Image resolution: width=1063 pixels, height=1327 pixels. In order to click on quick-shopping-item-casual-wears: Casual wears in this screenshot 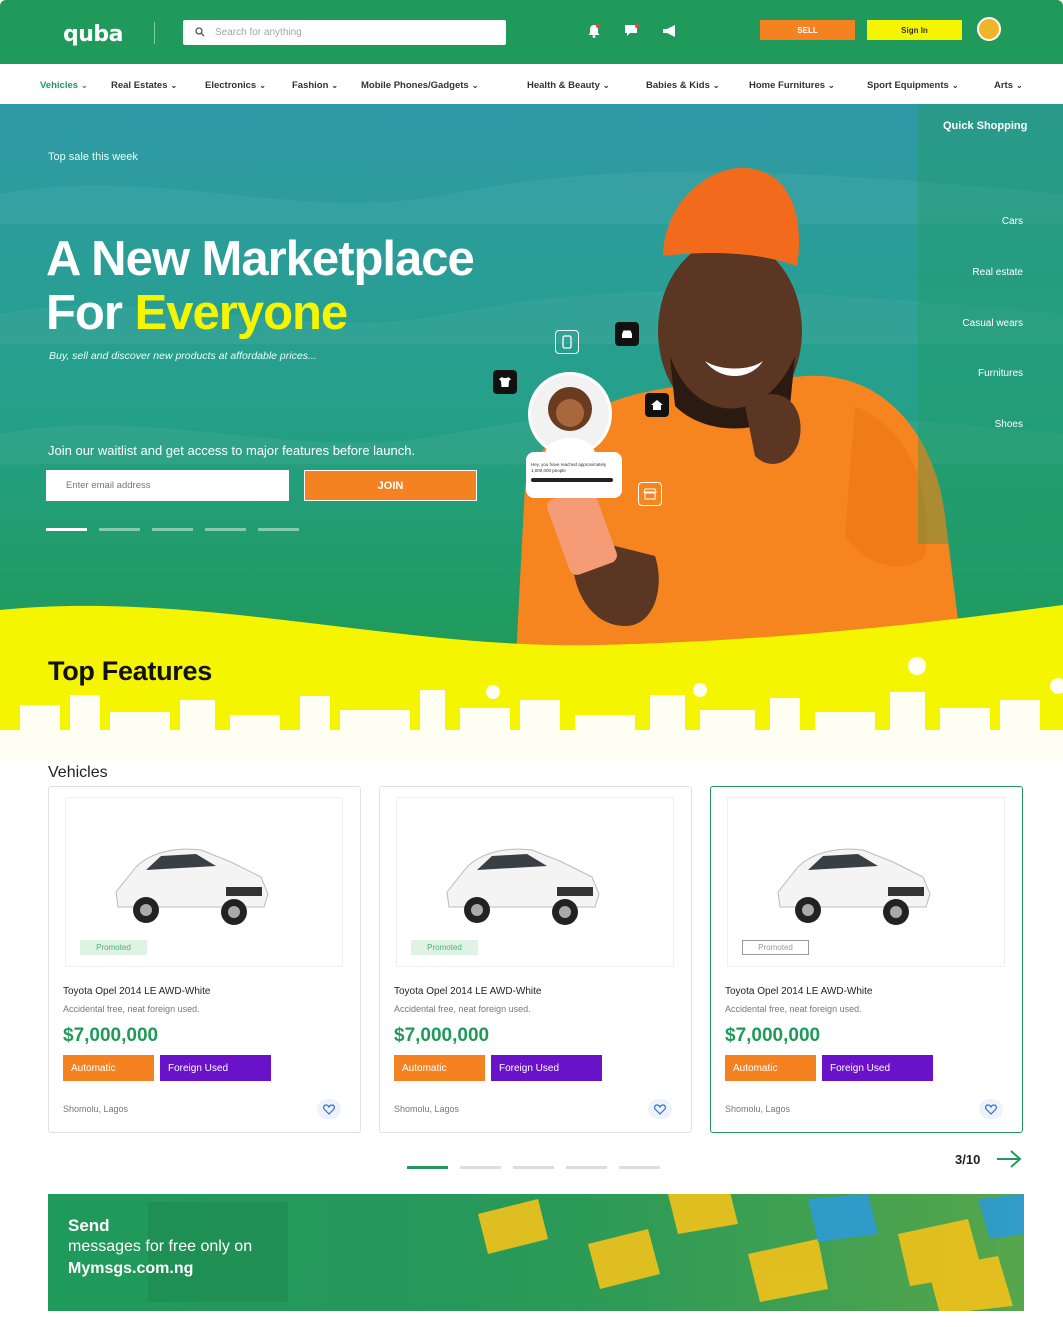, I will do `click(992, 323)`.